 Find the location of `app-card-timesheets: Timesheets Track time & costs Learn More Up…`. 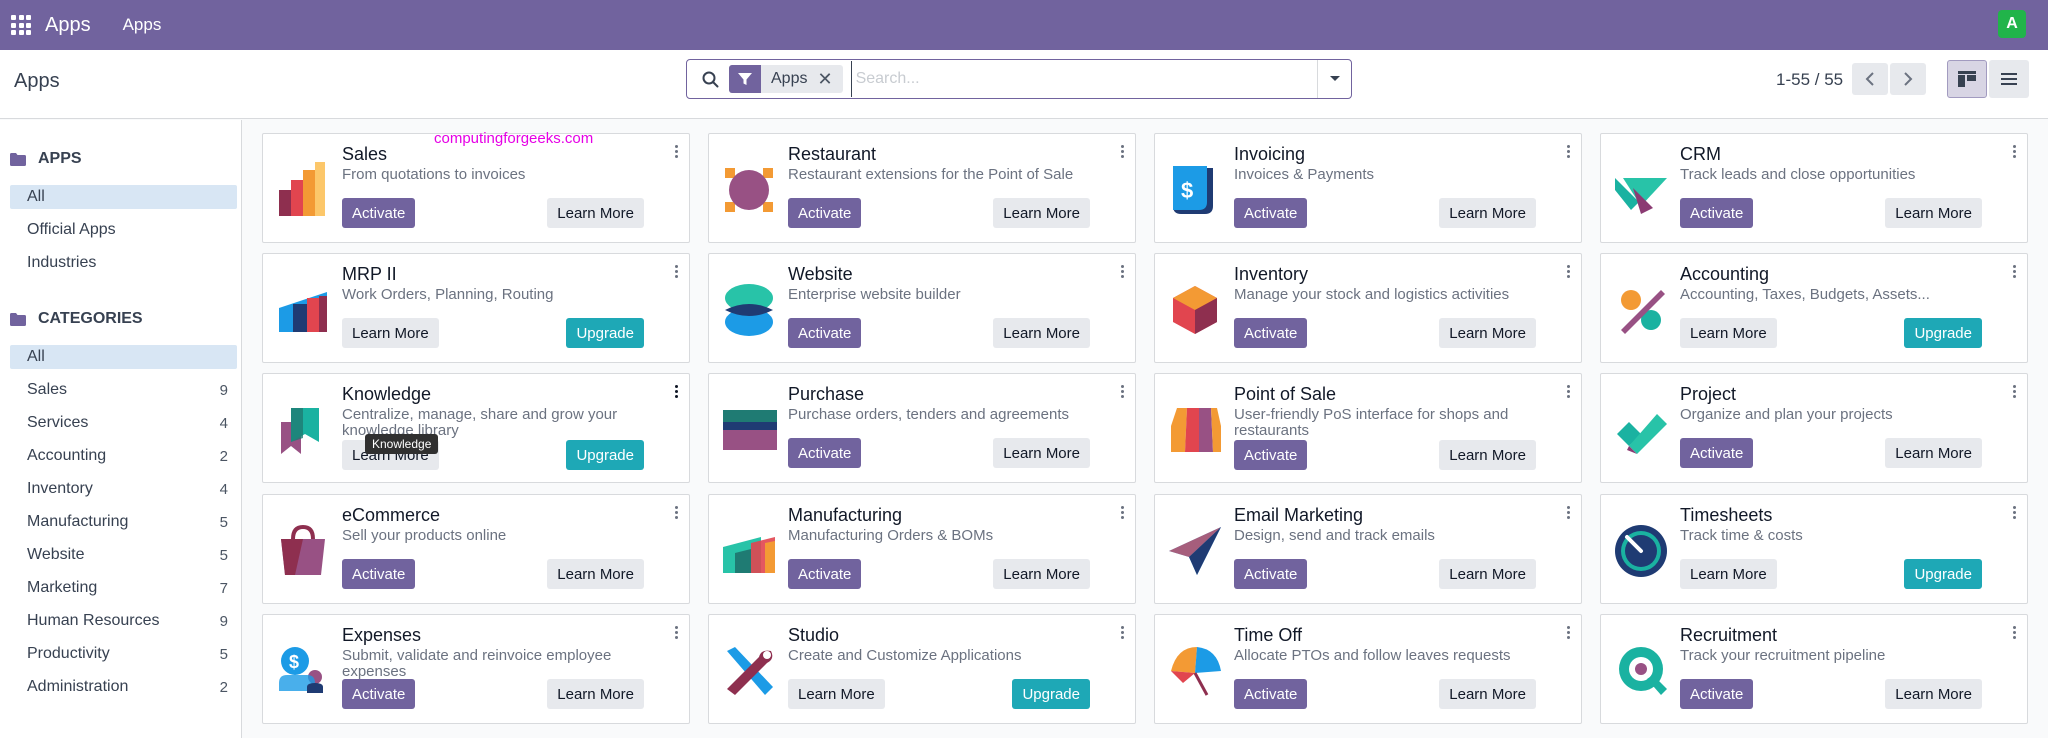

app-card-timesheets: Timesheets Track time & costs Learn More Up… is located at coordinates (1814, 549).